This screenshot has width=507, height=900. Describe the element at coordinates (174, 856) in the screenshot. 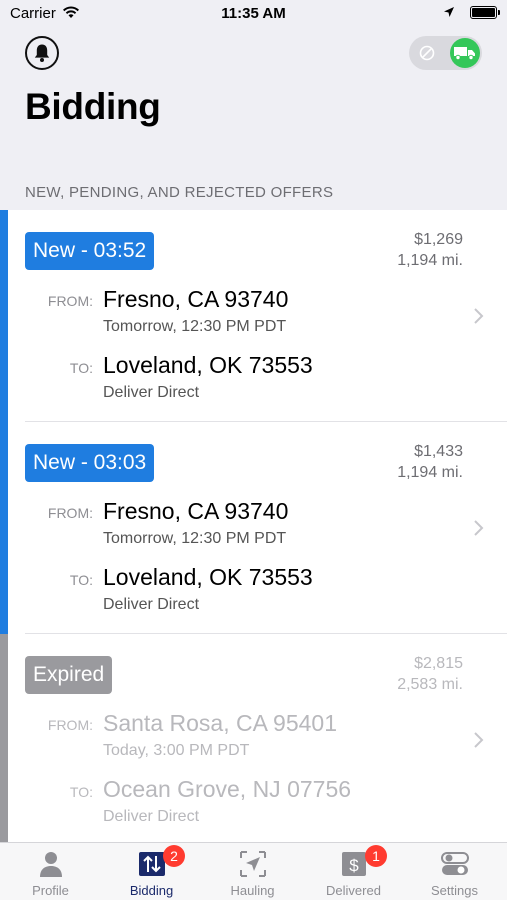

I see `notification-badge: 2` at that location.